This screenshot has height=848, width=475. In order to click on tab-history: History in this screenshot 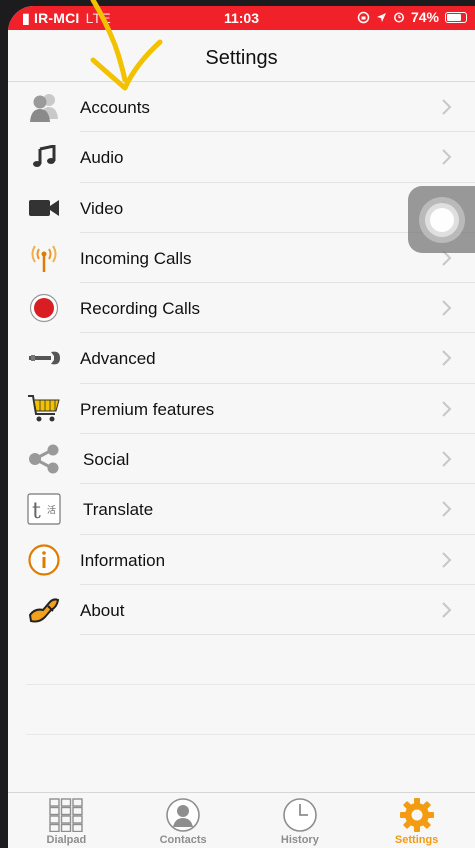, I will do `click(300, 820)`.